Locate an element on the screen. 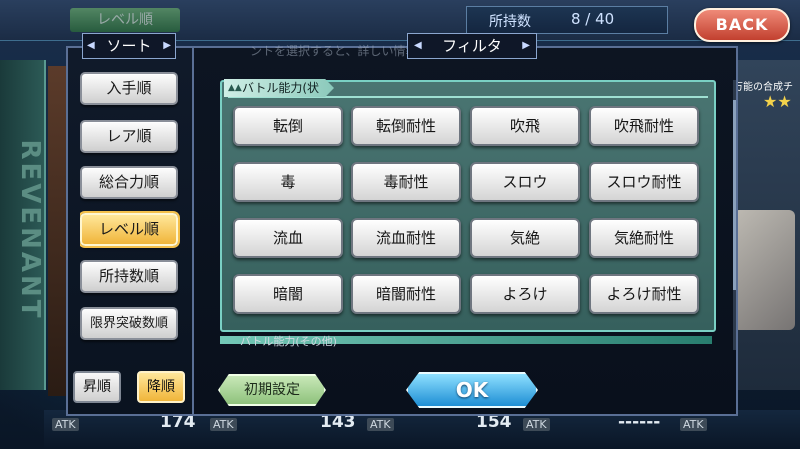  sort-mode-indicator: レベル順 is located at coordinates (125, 20).